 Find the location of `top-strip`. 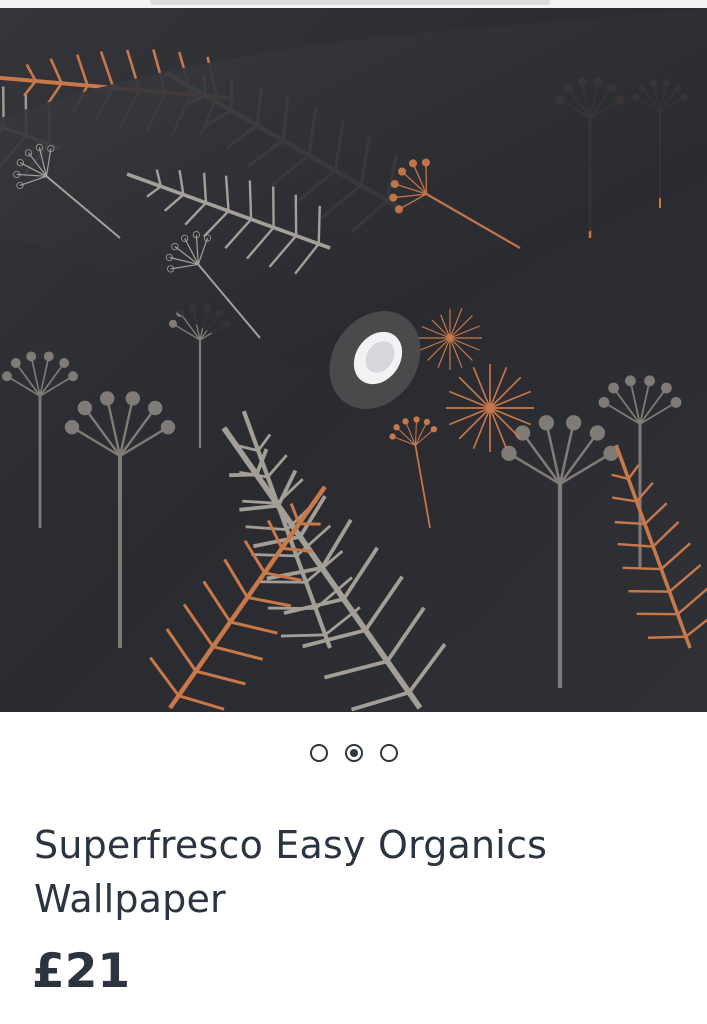

top-strip is located at coordinates (353, 4).